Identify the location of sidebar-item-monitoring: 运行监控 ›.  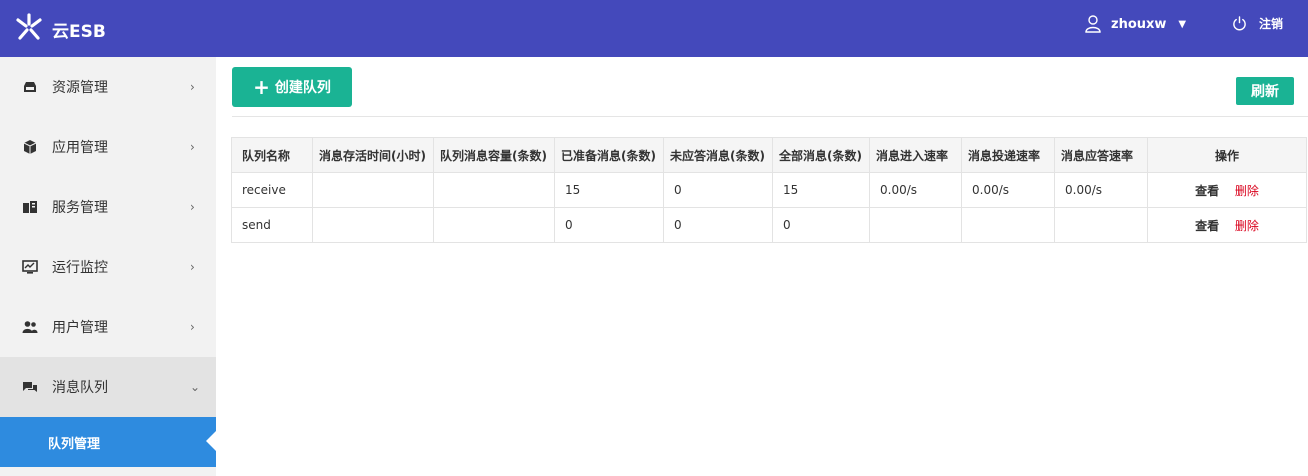
(108, 267).